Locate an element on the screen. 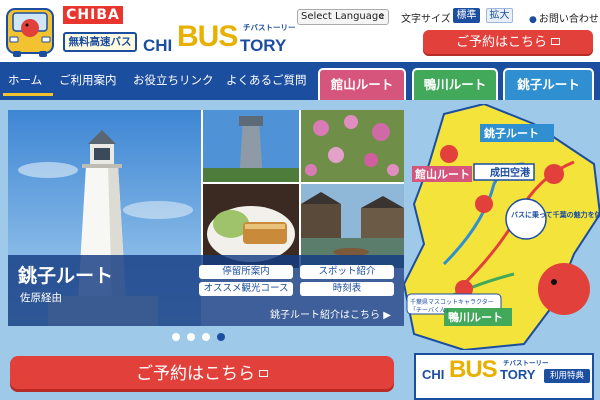  bus-logo-icon is located at coordinates (30, 31).